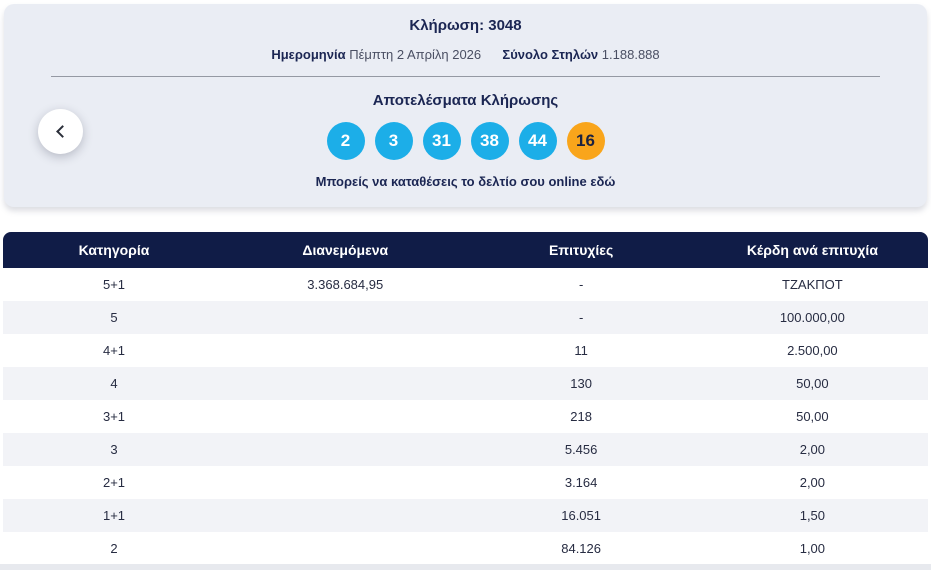 This screenshot has height=570, width=931. I want to click on column-header-category: Κατηγορία, so click(114, 250).